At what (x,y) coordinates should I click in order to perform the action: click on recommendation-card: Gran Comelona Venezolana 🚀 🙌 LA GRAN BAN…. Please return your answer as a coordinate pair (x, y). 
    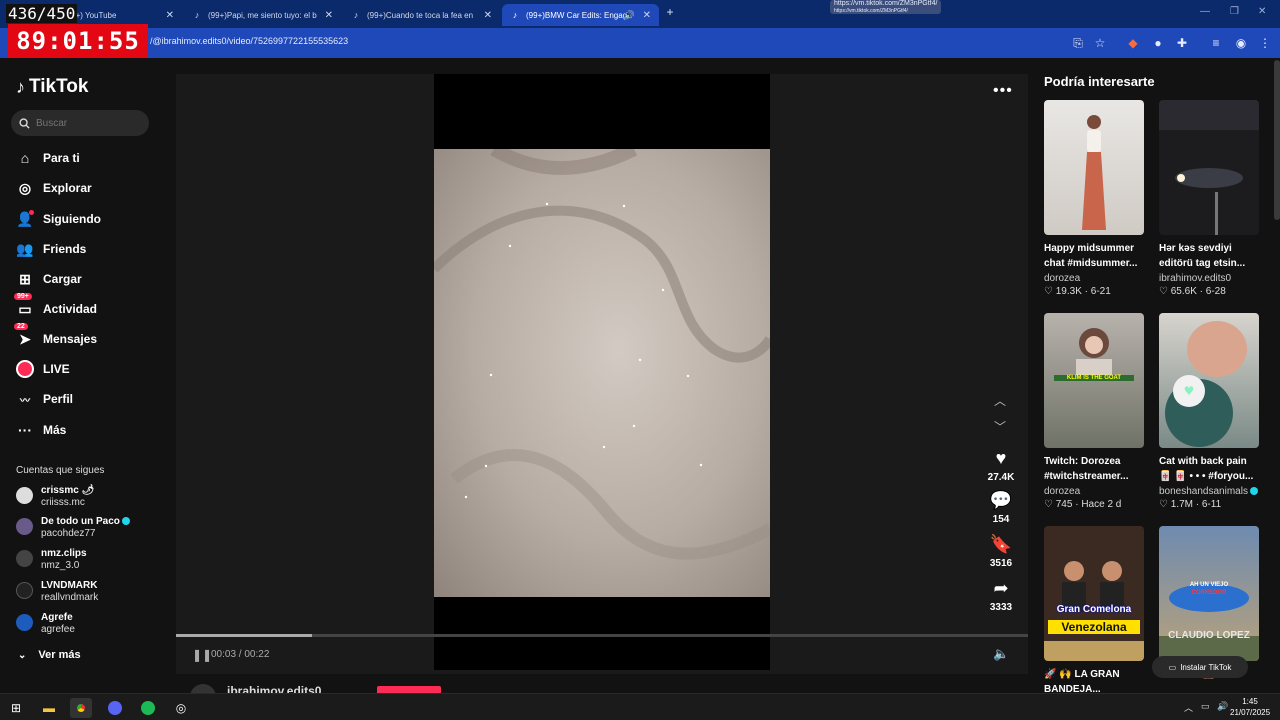
    Looking at the image, I should click on (1094, 610).